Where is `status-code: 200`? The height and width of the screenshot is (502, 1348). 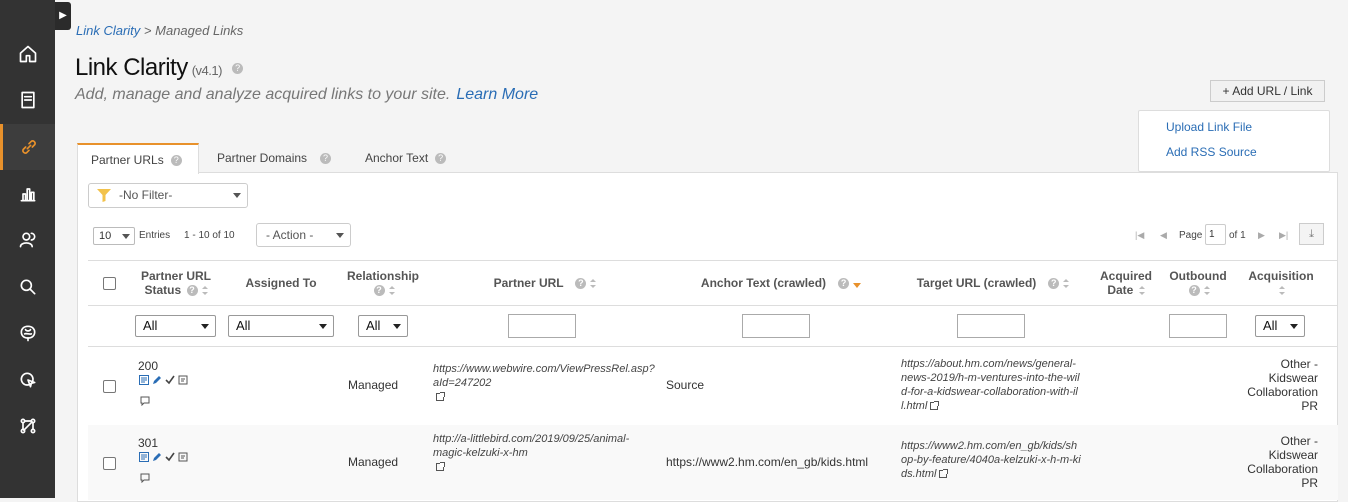
status-code: 200 is located at coordinates (148, 366).